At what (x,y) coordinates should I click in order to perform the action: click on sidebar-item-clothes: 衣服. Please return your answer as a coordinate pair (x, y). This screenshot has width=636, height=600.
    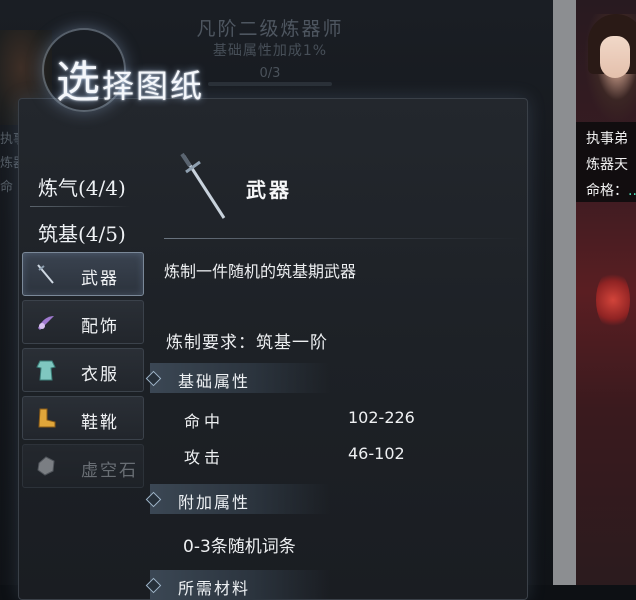
    Looking at the image, I should click on (83, 370).